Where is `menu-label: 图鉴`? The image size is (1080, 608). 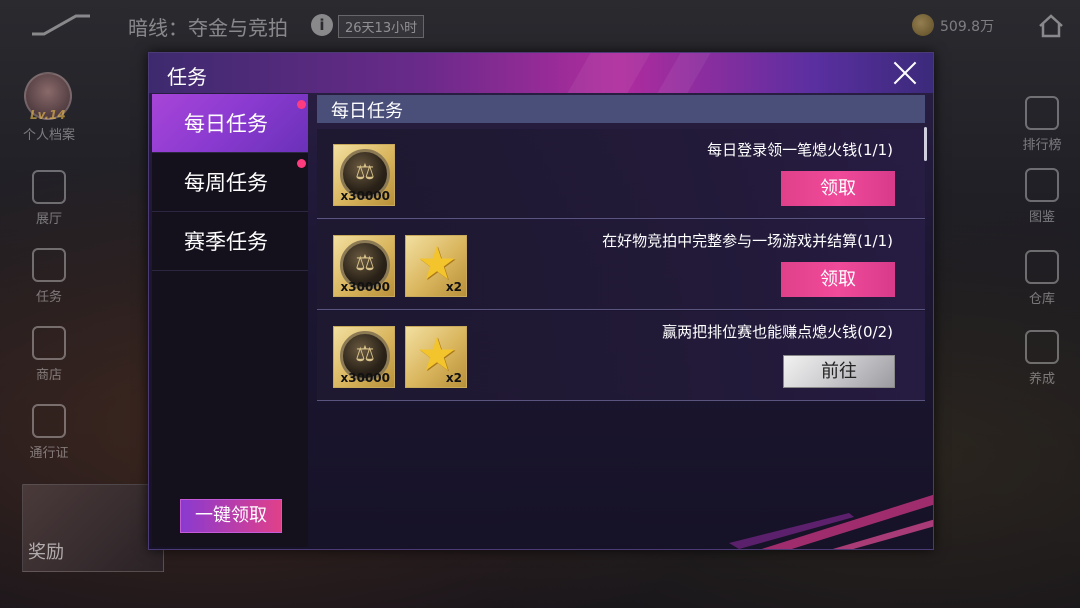 menu-label: 图鉴 is located at coordinates (1041, 217).